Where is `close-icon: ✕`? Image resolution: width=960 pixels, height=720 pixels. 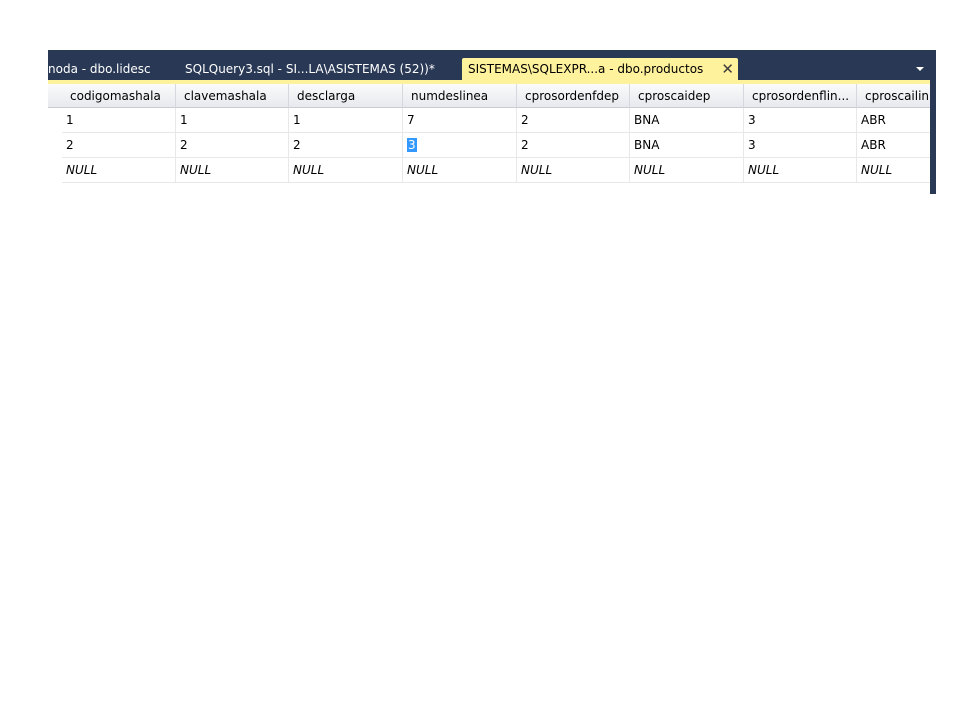
close-icon: ✕ is located at coordinates (727, 69).